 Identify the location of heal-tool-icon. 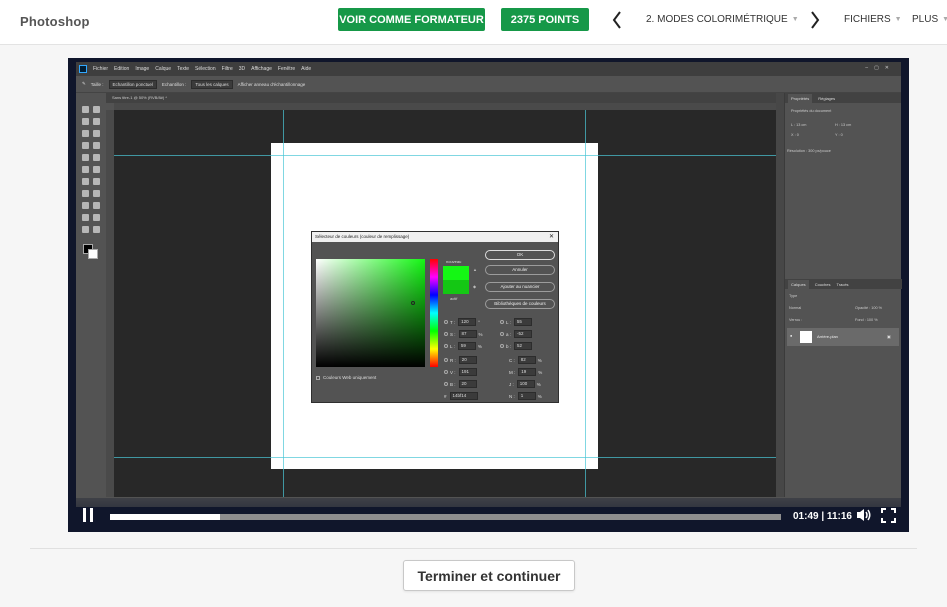
(96, 145).